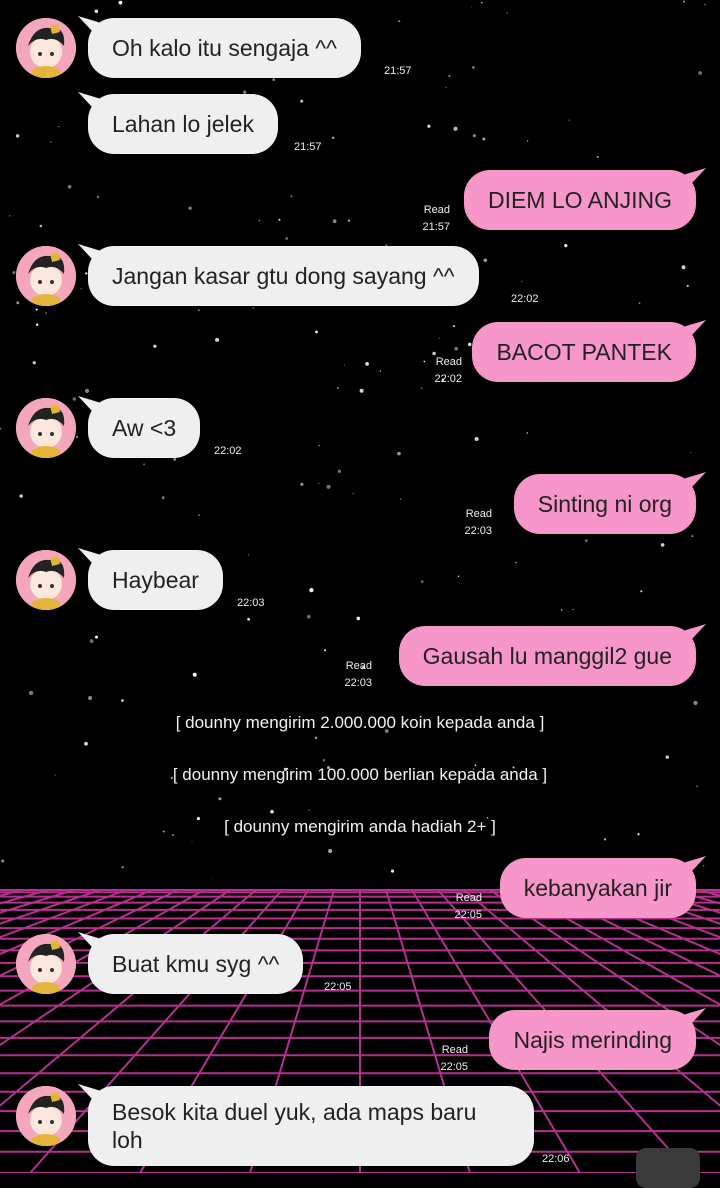  What do you see at coordinates (597, 888) in the screenshot?
I see `message-bubble-outgoing: kebanyakan jir` at bounding box center [597, 888].